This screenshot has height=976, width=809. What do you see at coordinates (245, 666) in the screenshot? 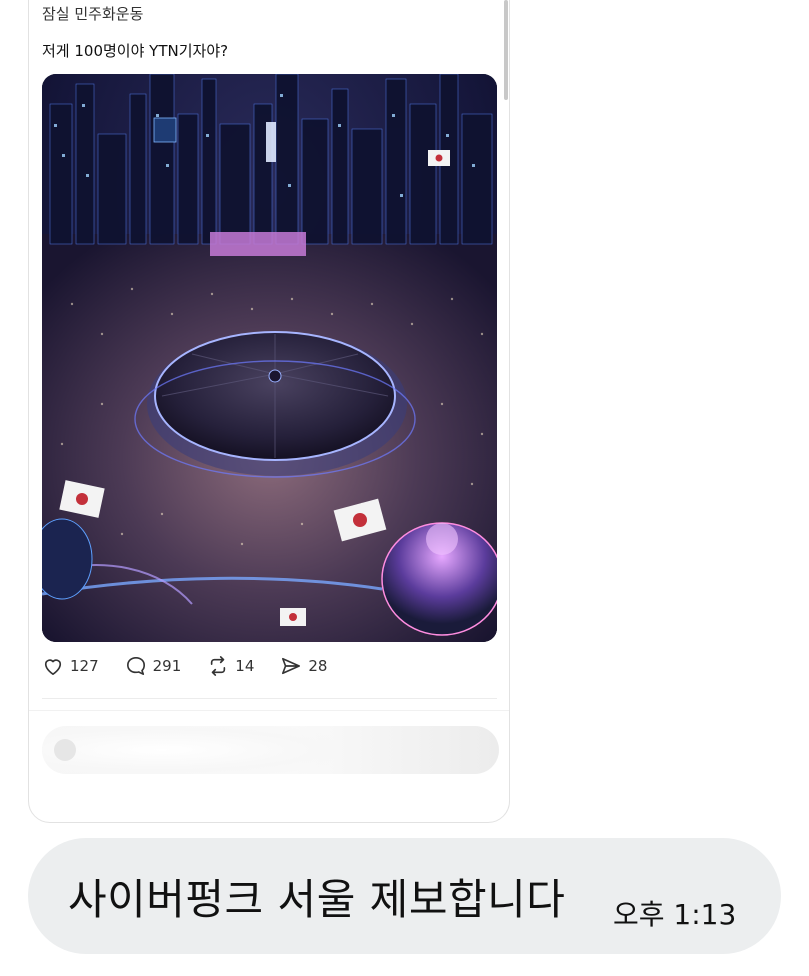
I see `repost-count: 14` at bounding box center [245, 666].